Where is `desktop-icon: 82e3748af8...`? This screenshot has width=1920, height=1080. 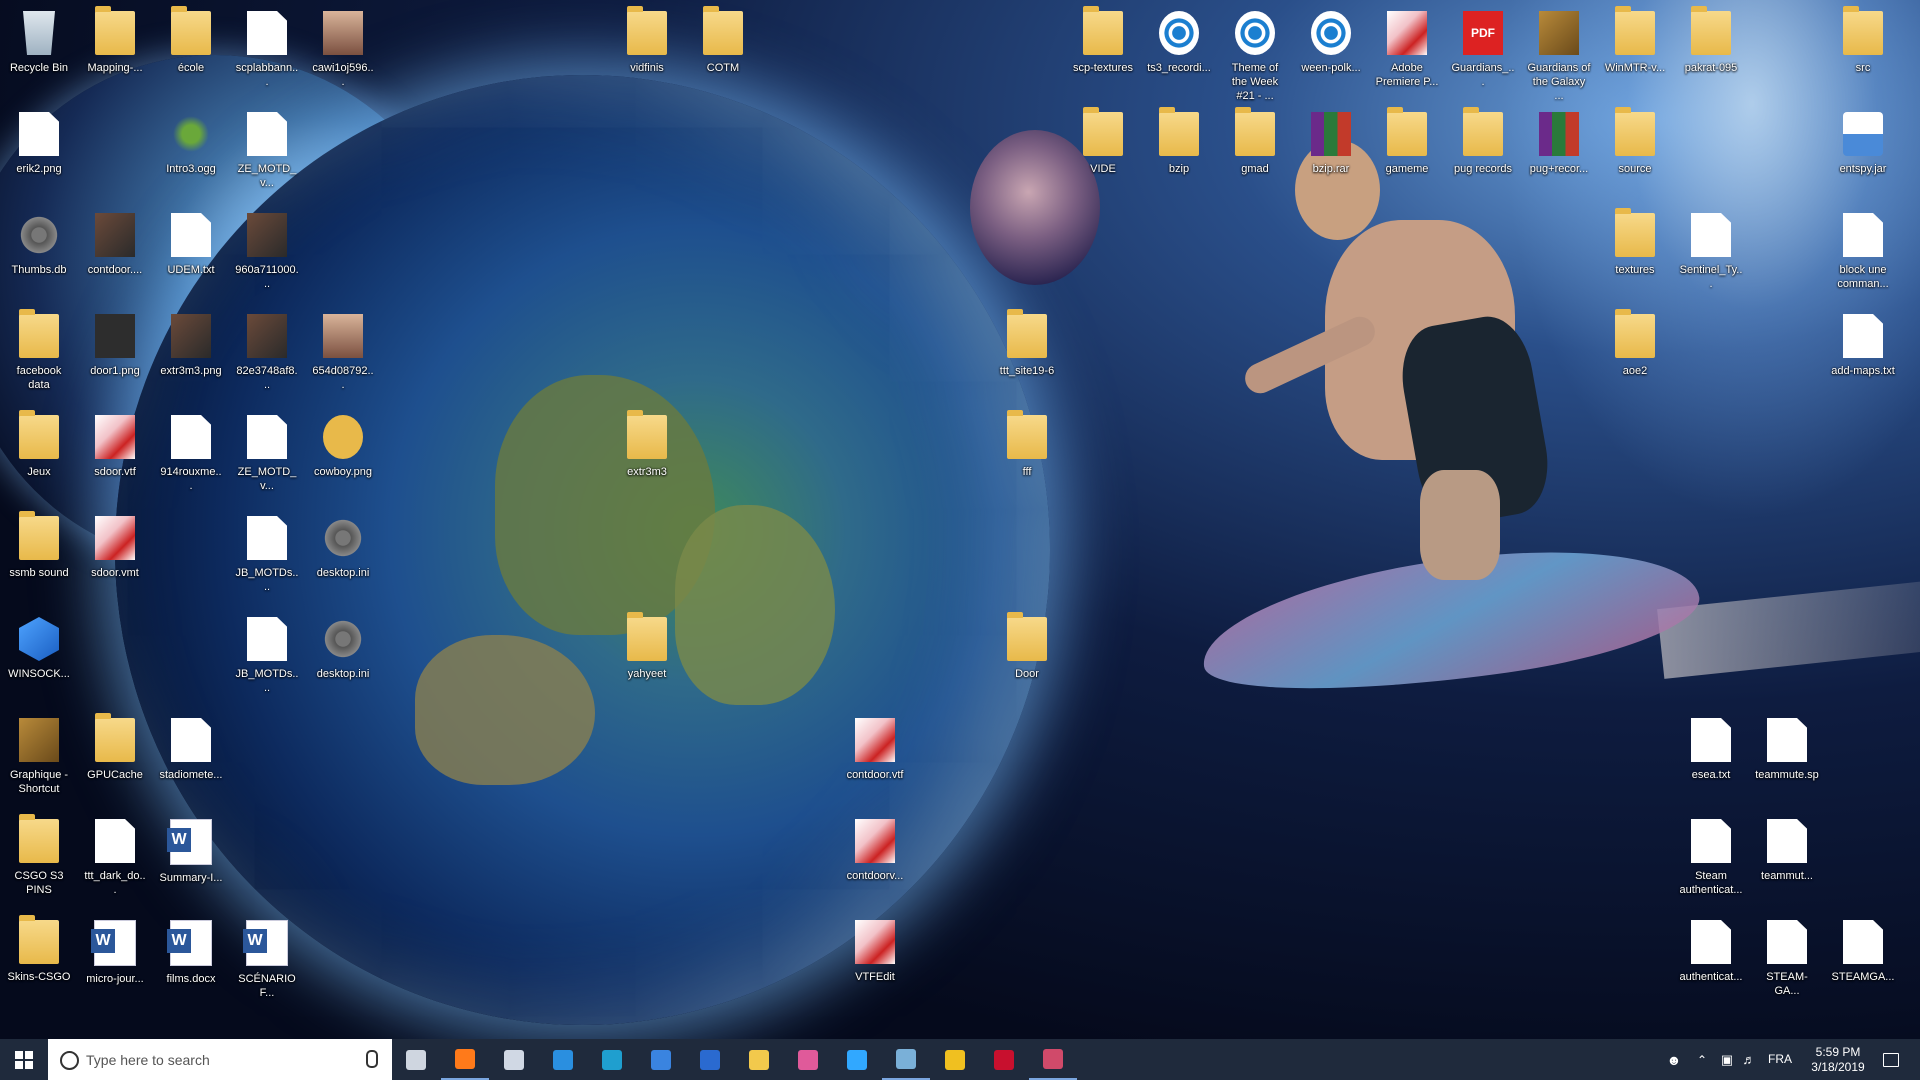
desktop-icon: 82e3748af8... is located at coordinates (267, 358).